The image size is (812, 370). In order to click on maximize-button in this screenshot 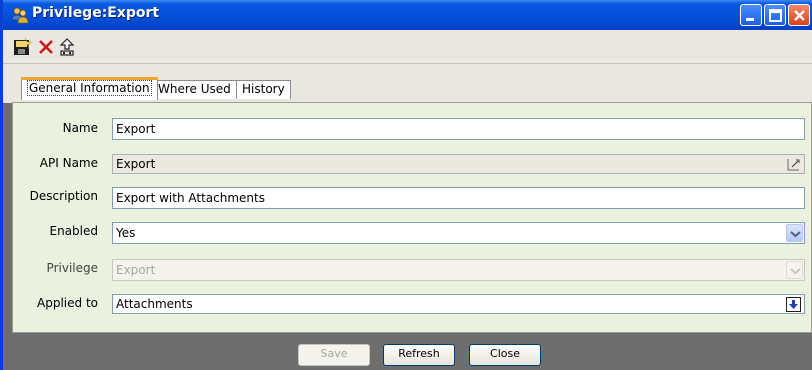, I will do `click(775, 15)`.